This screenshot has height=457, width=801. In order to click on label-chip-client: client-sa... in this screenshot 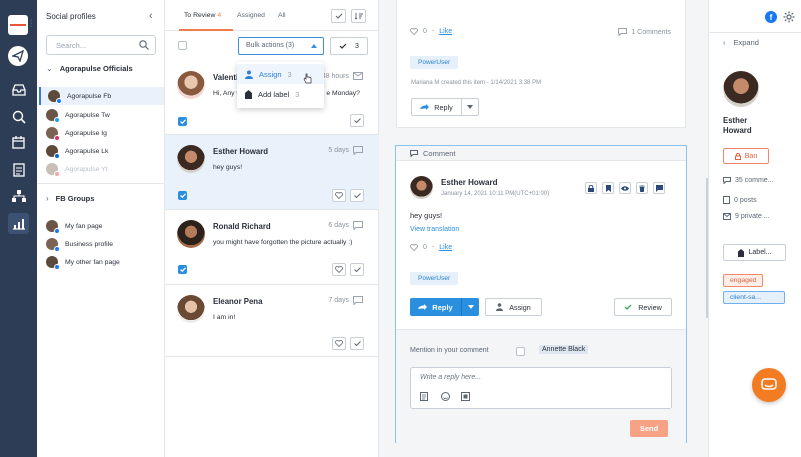, I will do `click(754, 297)`.